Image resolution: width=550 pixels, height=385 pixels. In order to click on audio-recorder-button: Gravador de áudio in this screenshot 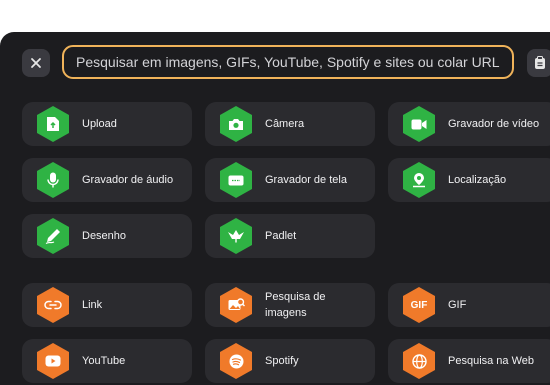, I will do `click(107, 180)`.